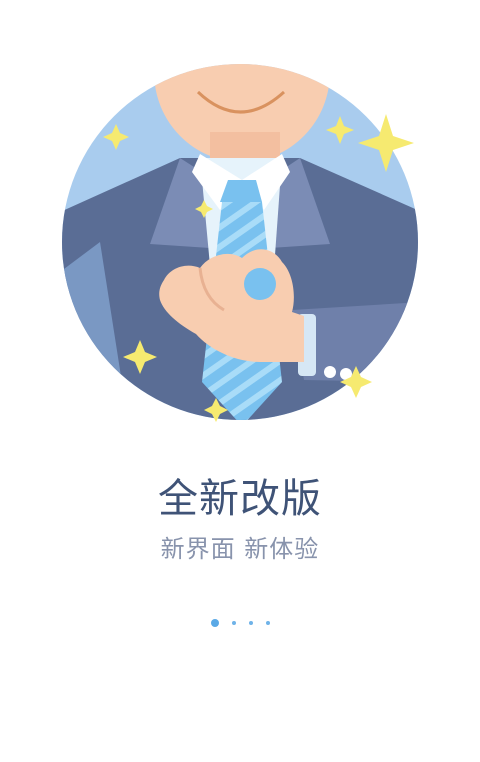 This screenshot has height=762, width=480. Describe the element at coordinates (240, 549) in the screenshot. I see `page-subtitle: 新界面 新体验` at that location.